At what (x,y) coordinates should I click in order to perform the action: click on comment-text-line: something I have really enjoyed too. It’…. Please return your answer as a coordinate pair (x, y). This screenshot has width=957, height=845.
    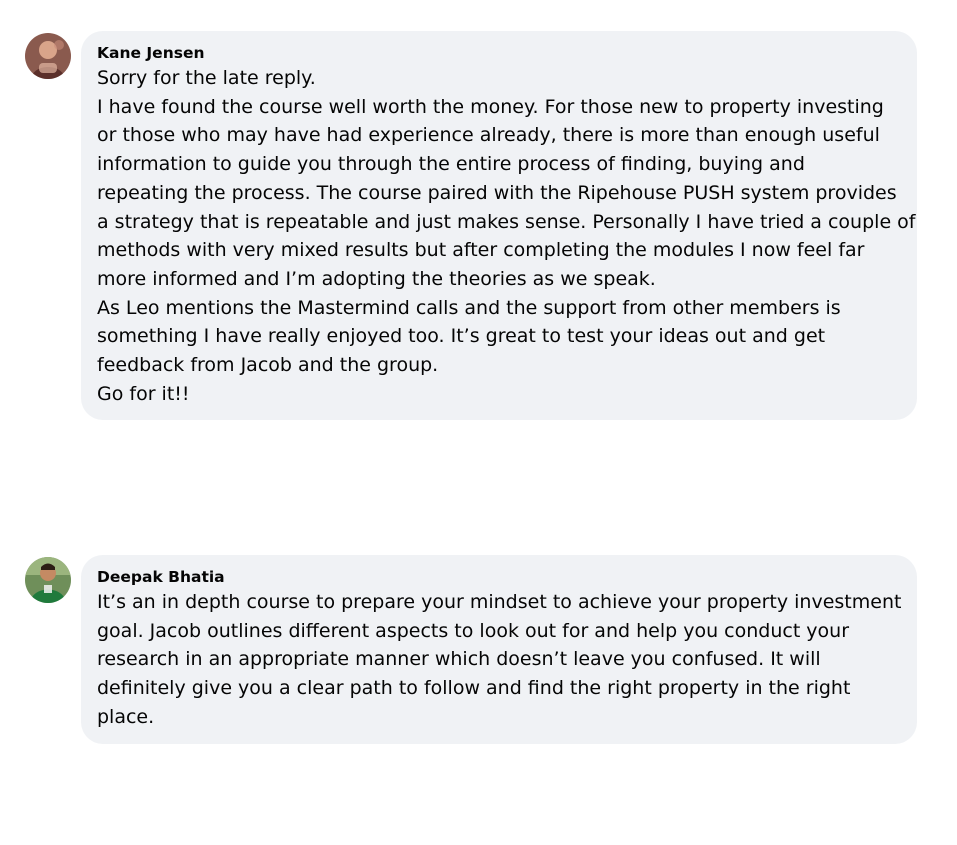
    Looking at the image, I should click on (461, 336).